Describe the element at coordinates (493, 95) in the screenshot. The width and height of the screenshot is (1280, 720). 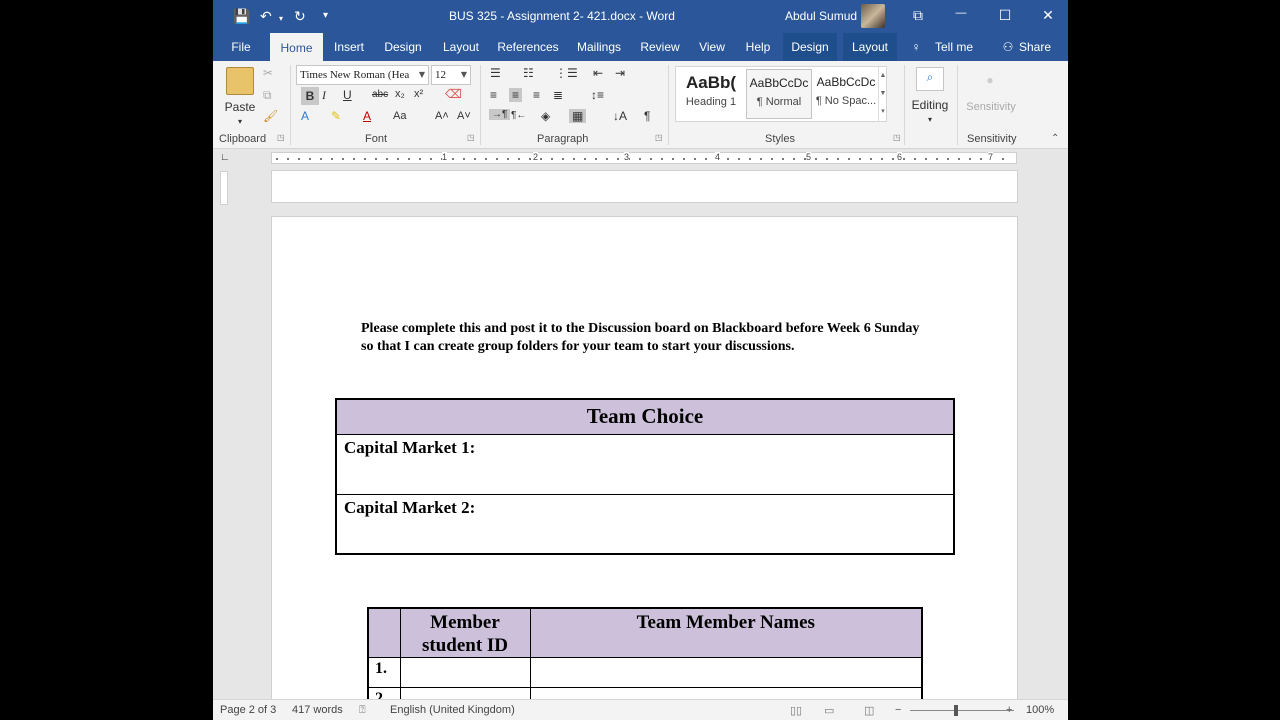
I see `align-left-icon: ≡` at that location.